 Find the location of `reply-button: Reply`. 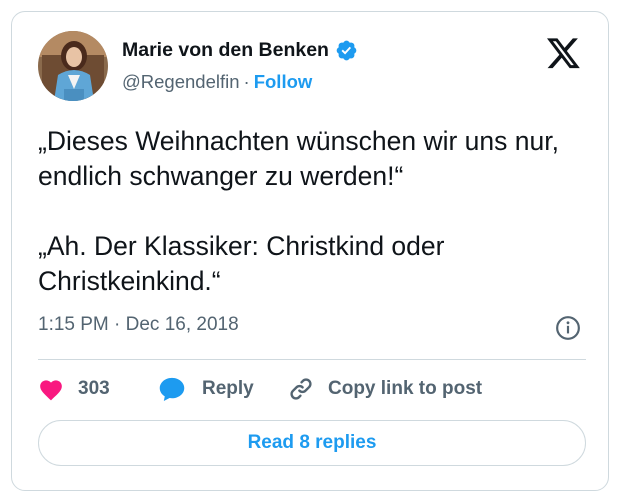

reply-button: Reply is located at coordinates (223, 389).